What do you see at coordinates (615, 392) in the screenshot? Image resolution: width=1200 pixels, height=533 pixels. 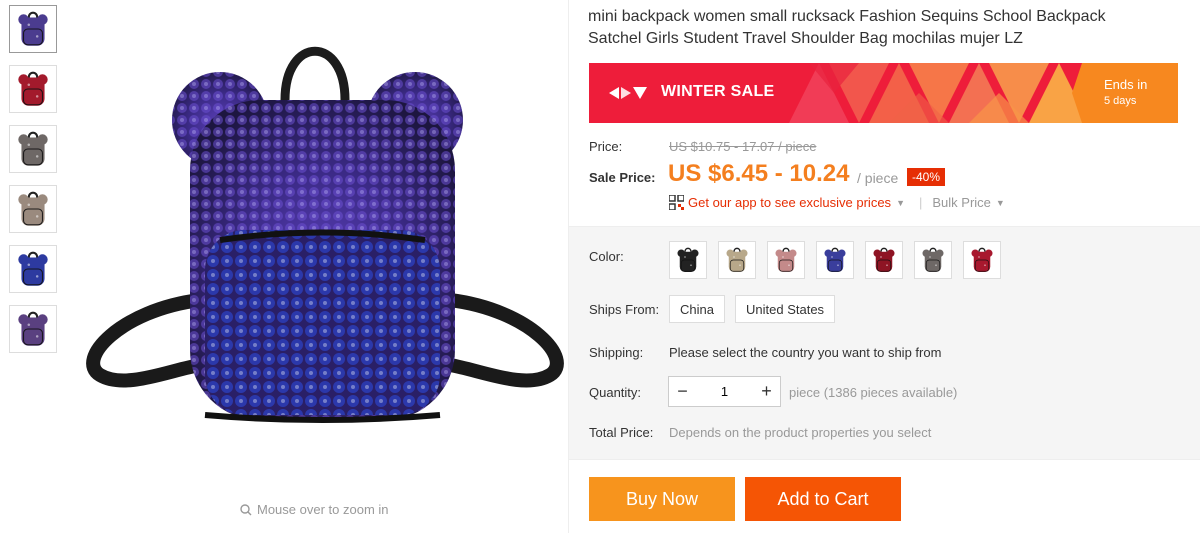 I see `quantity-label: Quantity:` at bounding box center [615, 392].